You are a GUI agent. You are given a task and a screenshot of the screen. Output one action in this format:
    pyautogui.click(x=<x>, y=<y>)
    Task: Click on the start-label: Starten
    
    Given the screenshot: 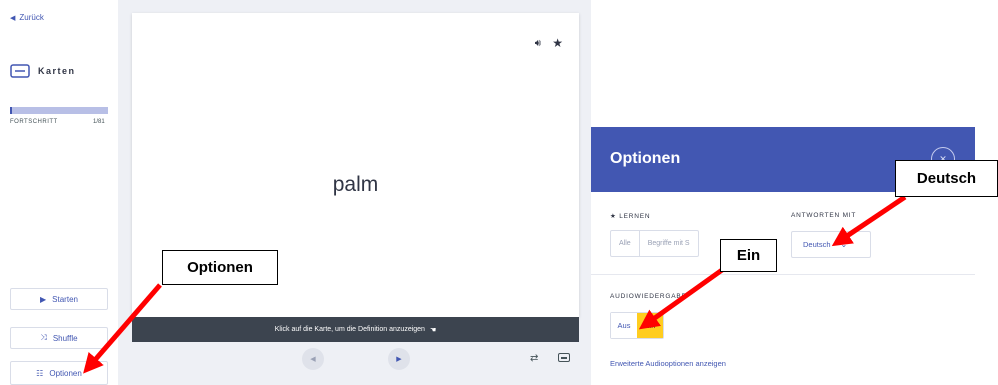 What is the action you would take?
    pyautogui.click(x=65, y=299)
    